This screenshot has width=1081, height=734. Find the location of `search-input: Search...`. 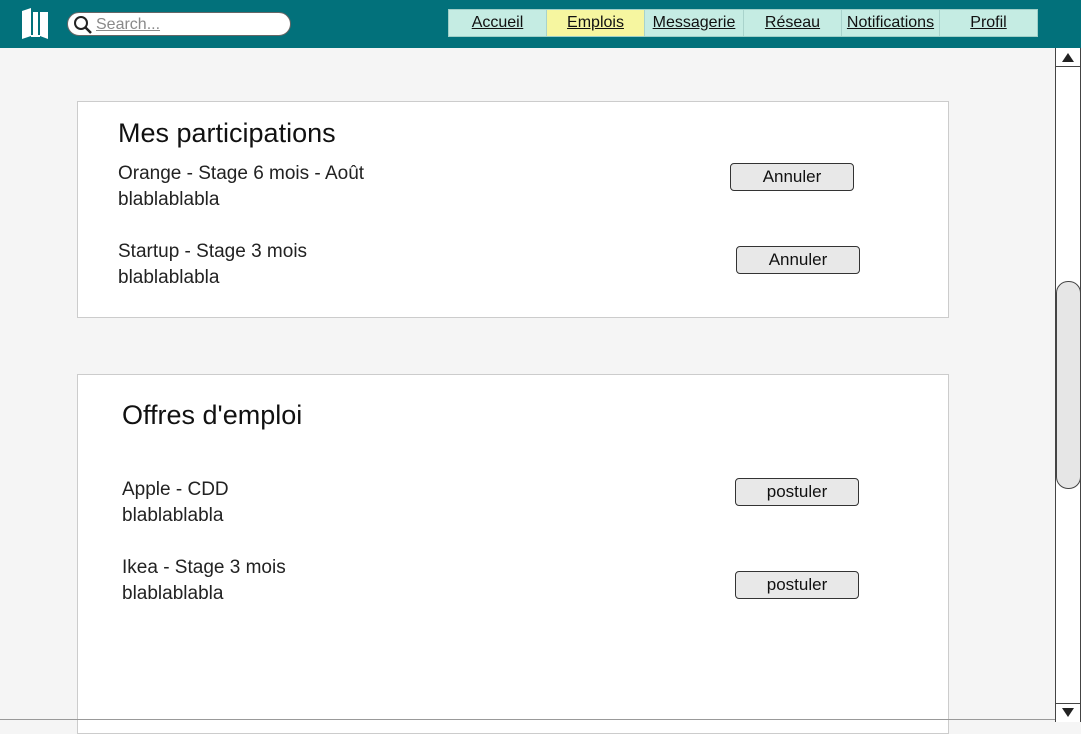

search-input: Search... is located at coordinates (179, 24).